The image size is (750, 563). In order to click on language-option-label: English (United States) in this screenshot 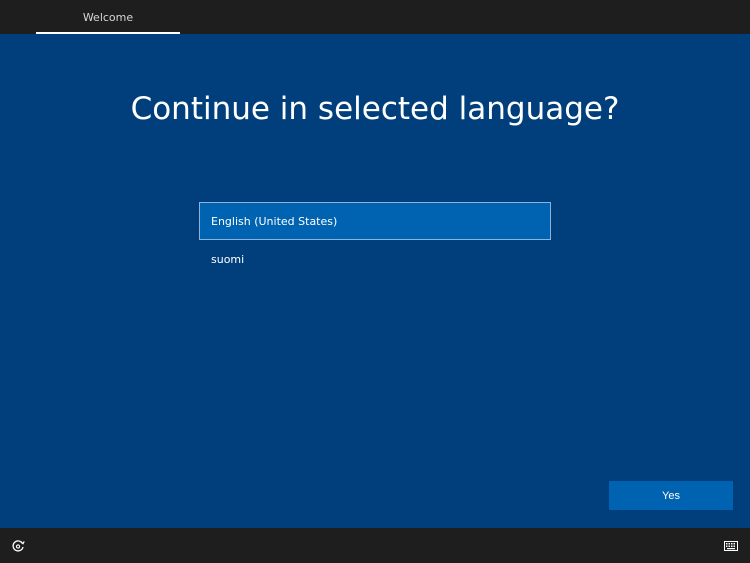, I will do `click(274, 221)`.